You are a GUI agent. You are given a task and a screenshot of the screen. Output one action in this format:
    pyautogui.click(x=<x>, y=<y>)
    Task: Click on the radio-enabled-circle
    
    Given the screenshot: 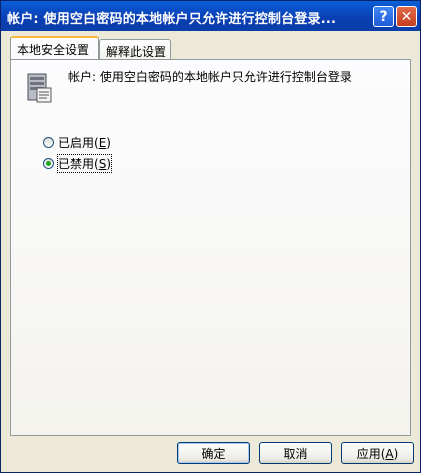 What is the action you would take?
    pyautogui.click(x=48, y=142)
    